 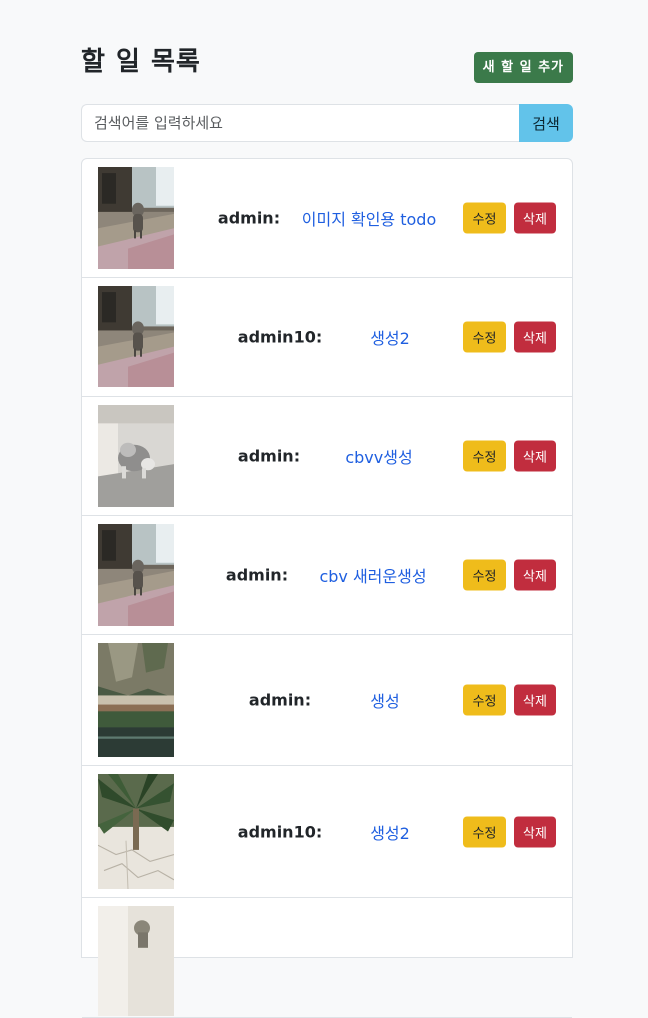 What do you see at coordinates (327, 456) in the screenshot?
I see `todo-item: admin: cbvv생성 수정 삭제` at bounding box center [327, 456].